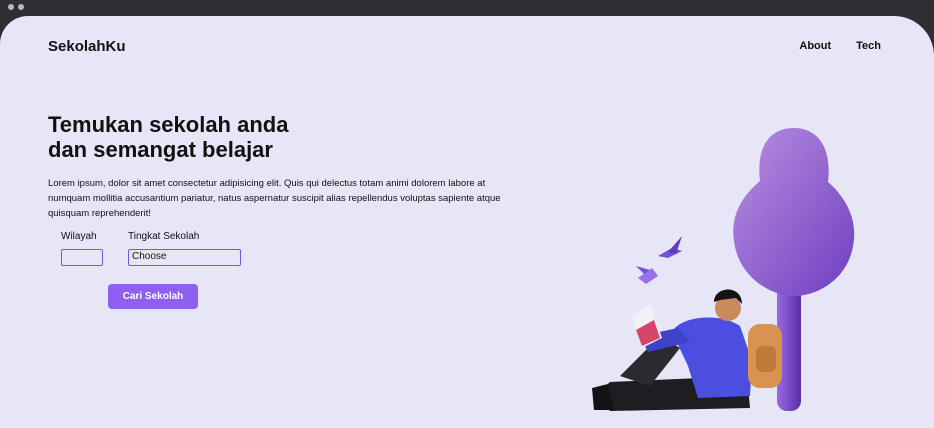  What do you see at coordinates (87, 46) in the screenshot?
I see `brand-logo: SekolahKu` at bounding box center [87, 46].